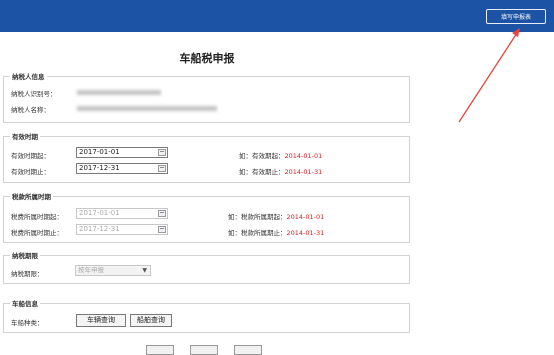 This screenshot has height=355, width=554. Describe the element at coordinates (122, 152) in the screenshot. I see `validity-start-input: 2017-01-01` at that location.